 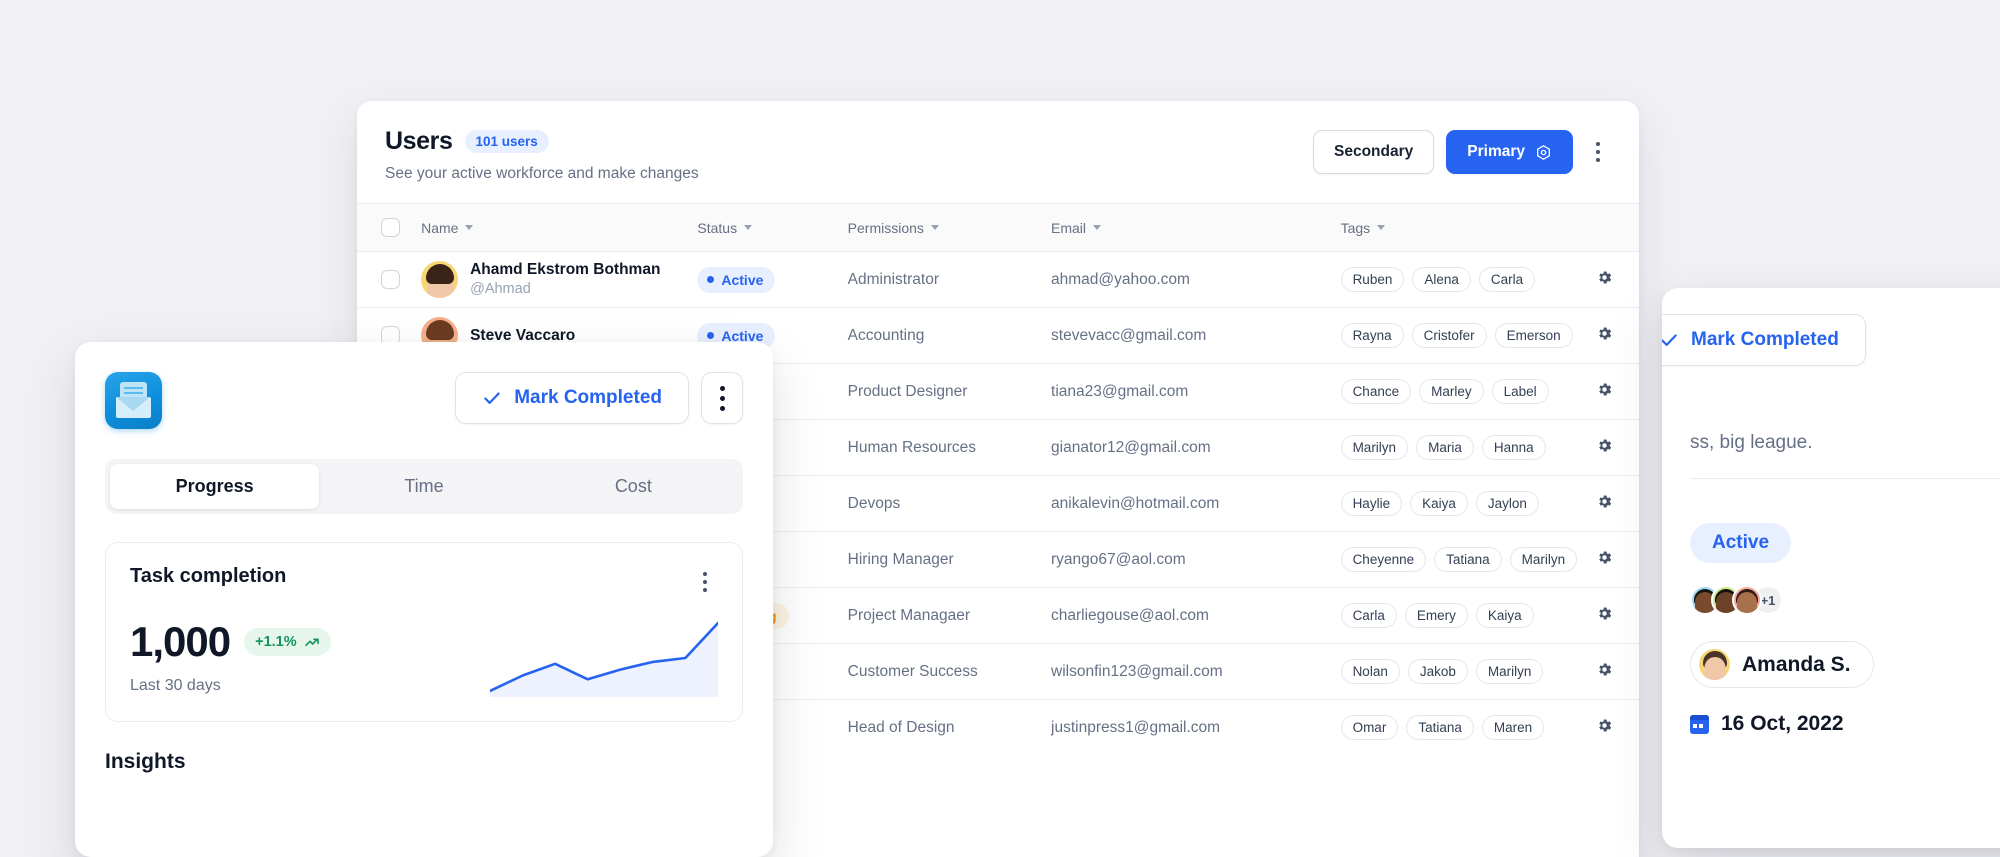 What do you see at coordinates (390, 227) in the screenshot?
I see `select-all-checkbox` at bounding box center [390, 227].